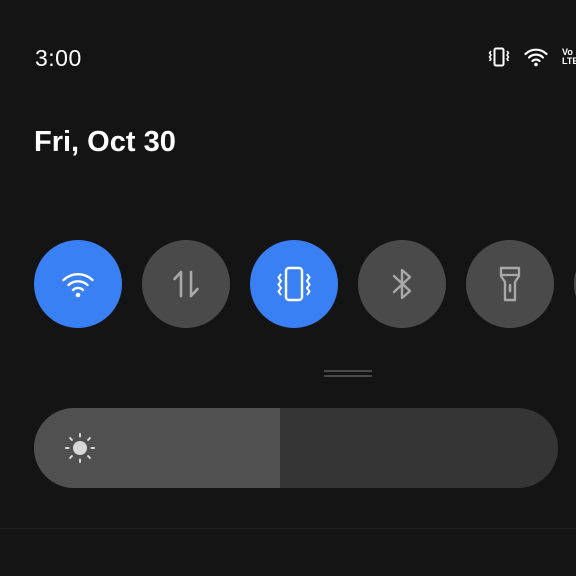  I want to click on tile-mobile-data, so click(186, 284).